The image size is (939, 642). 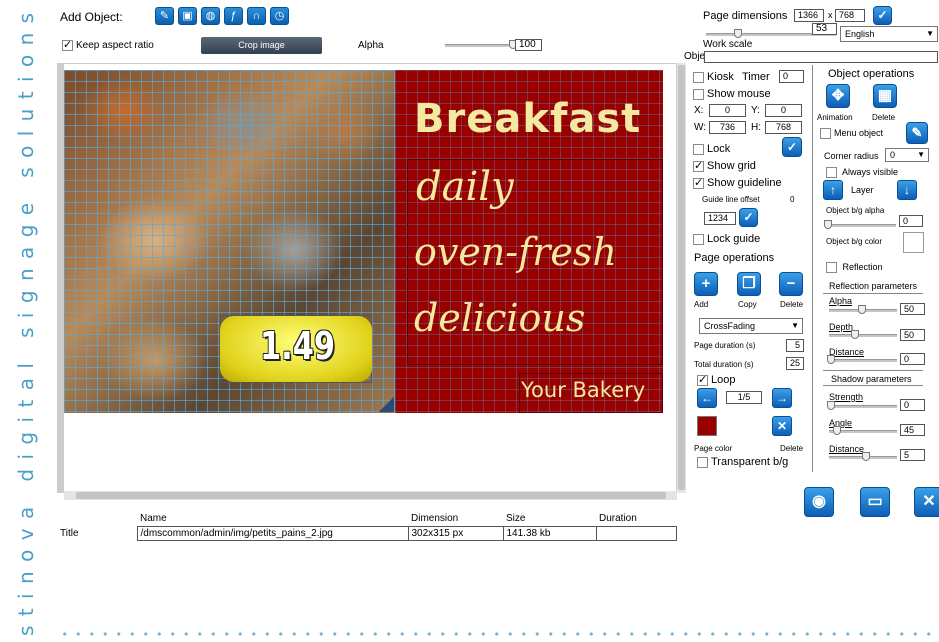 I want to click on distance-slider, so click(x=863, y=360).